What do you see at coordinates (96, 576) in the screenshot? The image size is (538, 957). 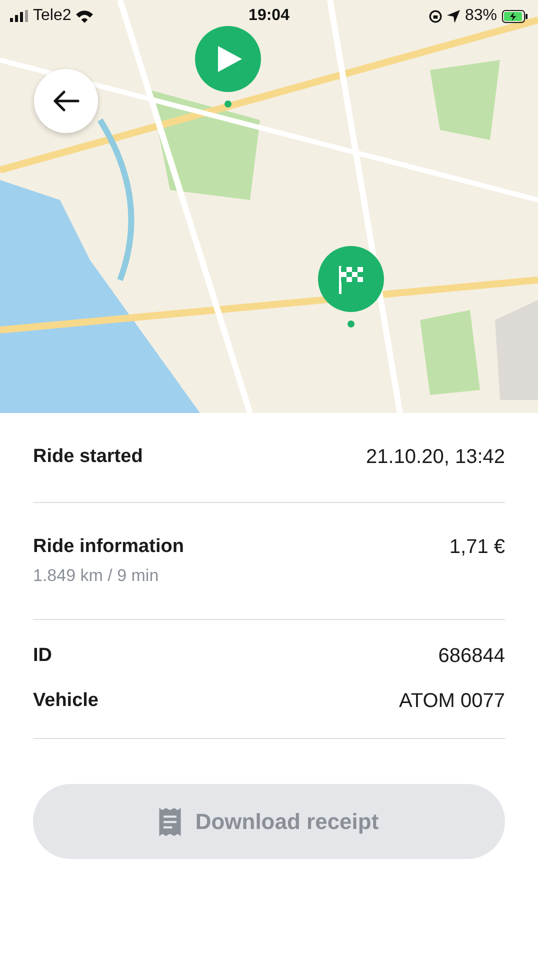 I see `detail-subtext: 1.849 km / 9 min` at bounding box center [96, 576].